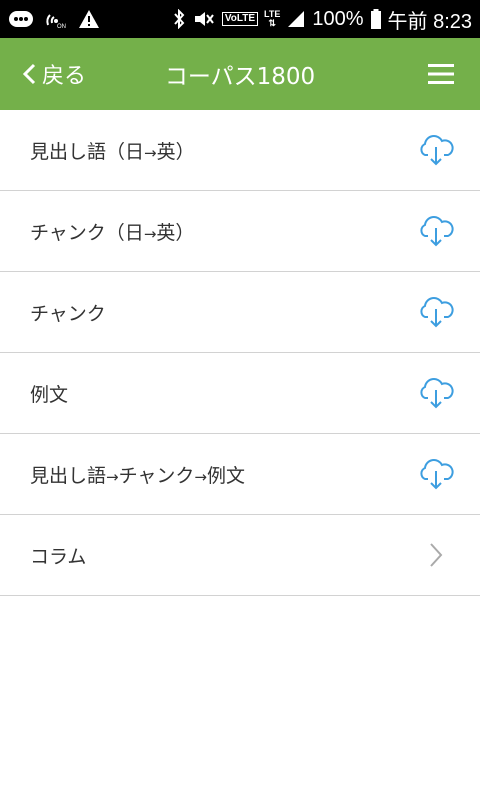 This screenshot has width=480, height=800. What do you see at coordinates (272, 18) in the screenshot?
I see `lte-icon: LTE ⇅` at bounding box center [272, 18].